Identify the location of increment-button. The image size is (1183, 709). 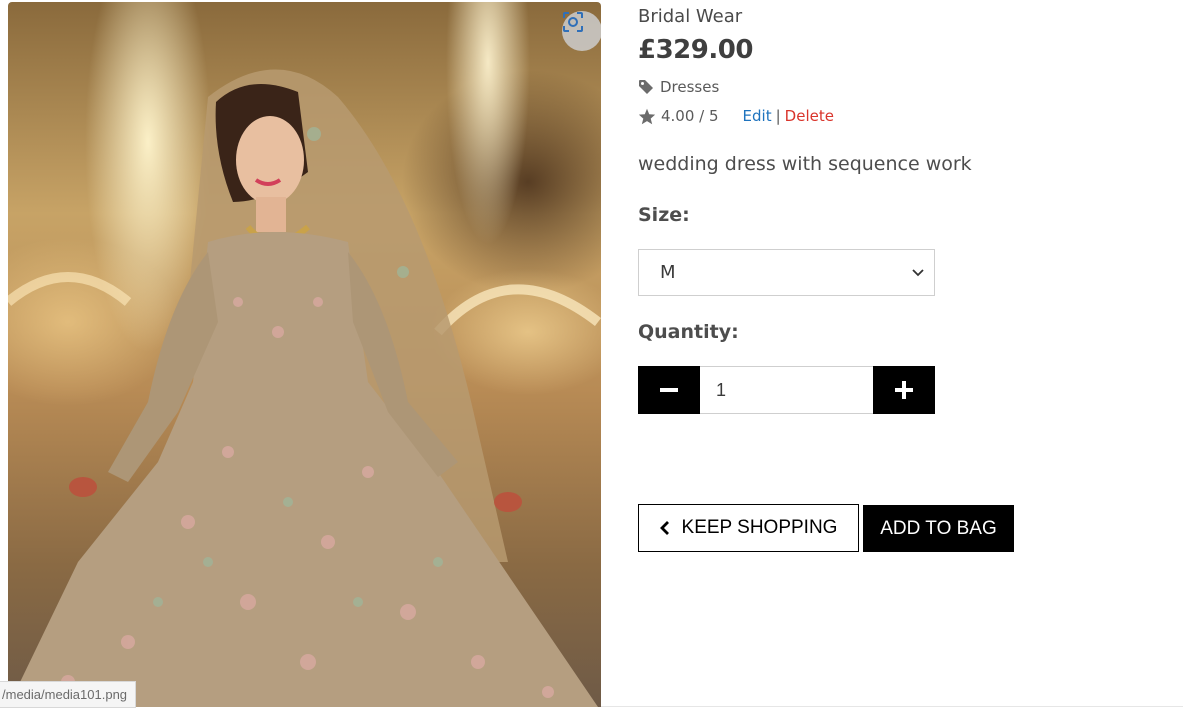
(904, 390).